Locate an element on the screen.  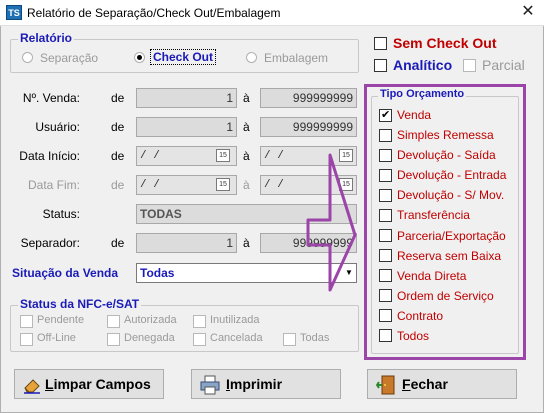
tipo-ordem-servico-label: Ordem de Serviço is located at coordinates (445, 296).